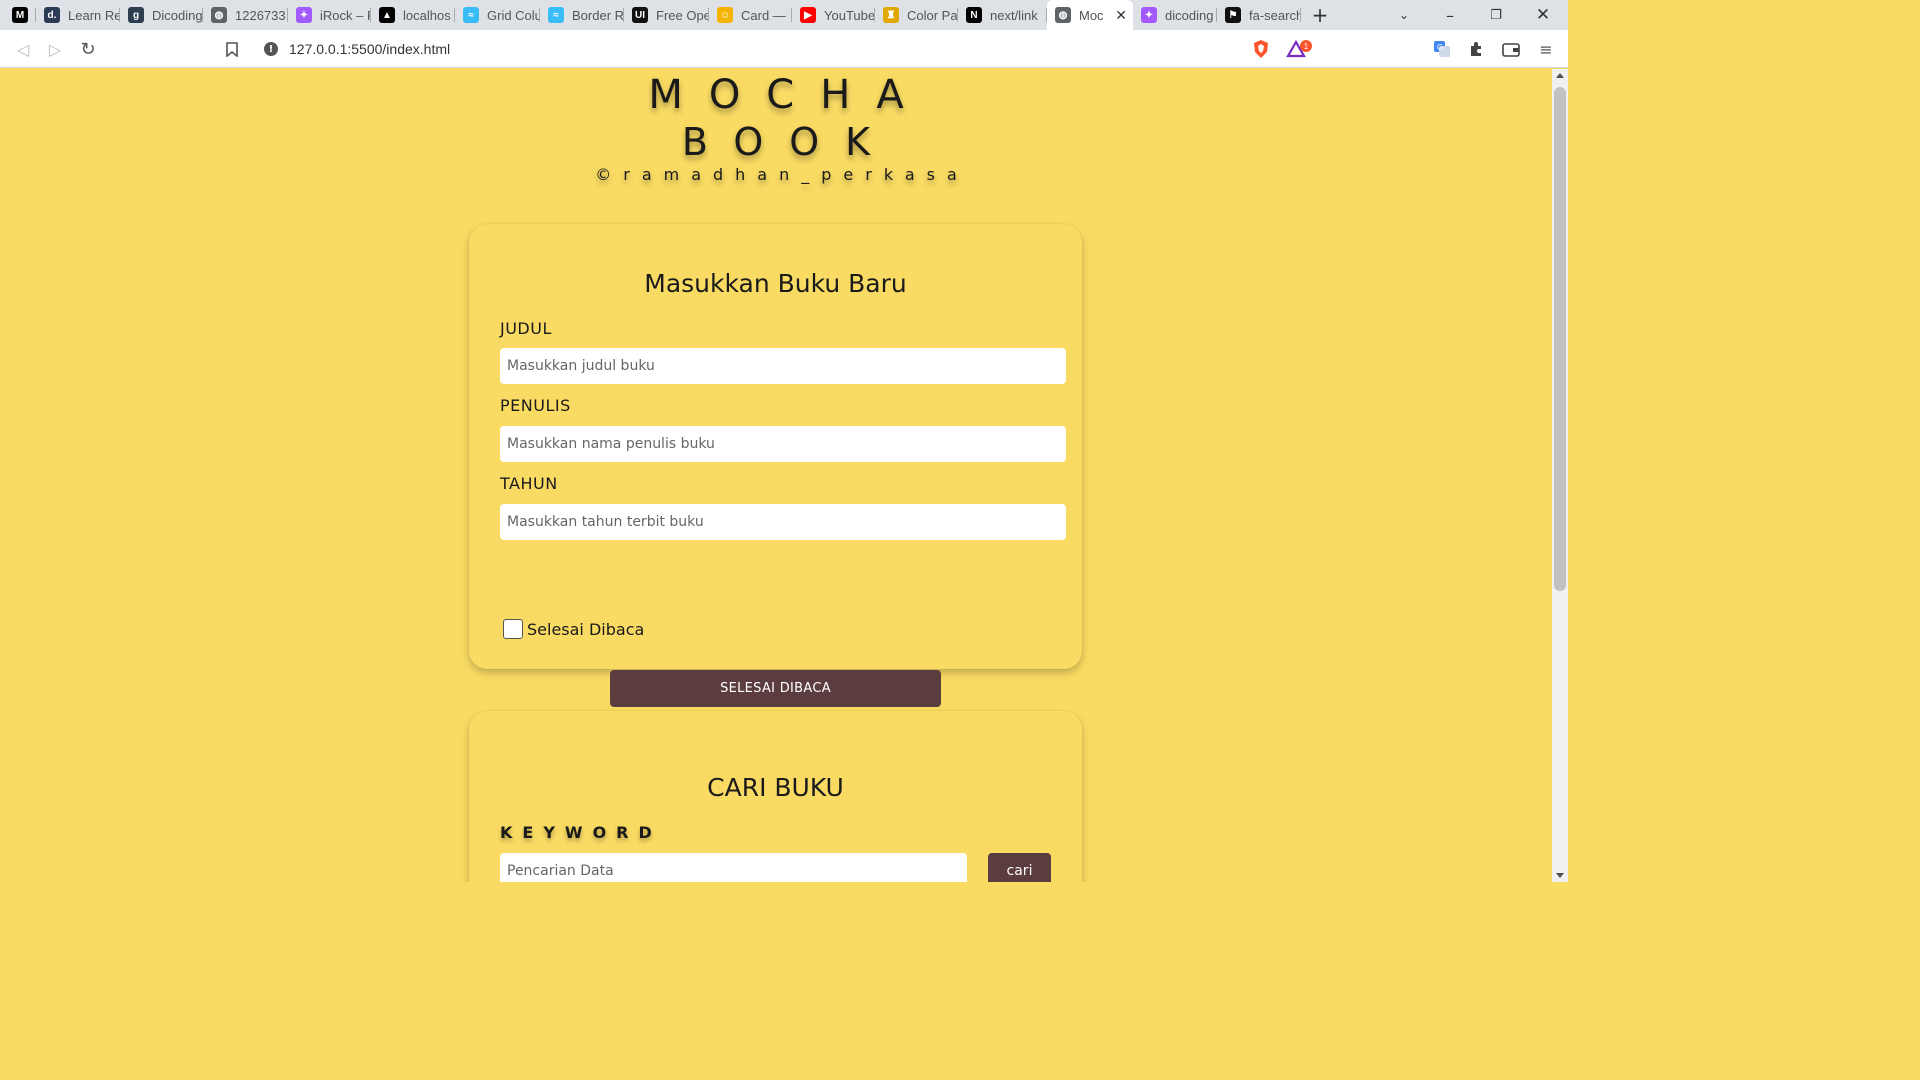  I want to click on browser-tab: ♜ Color Pa, so click(916, 15).